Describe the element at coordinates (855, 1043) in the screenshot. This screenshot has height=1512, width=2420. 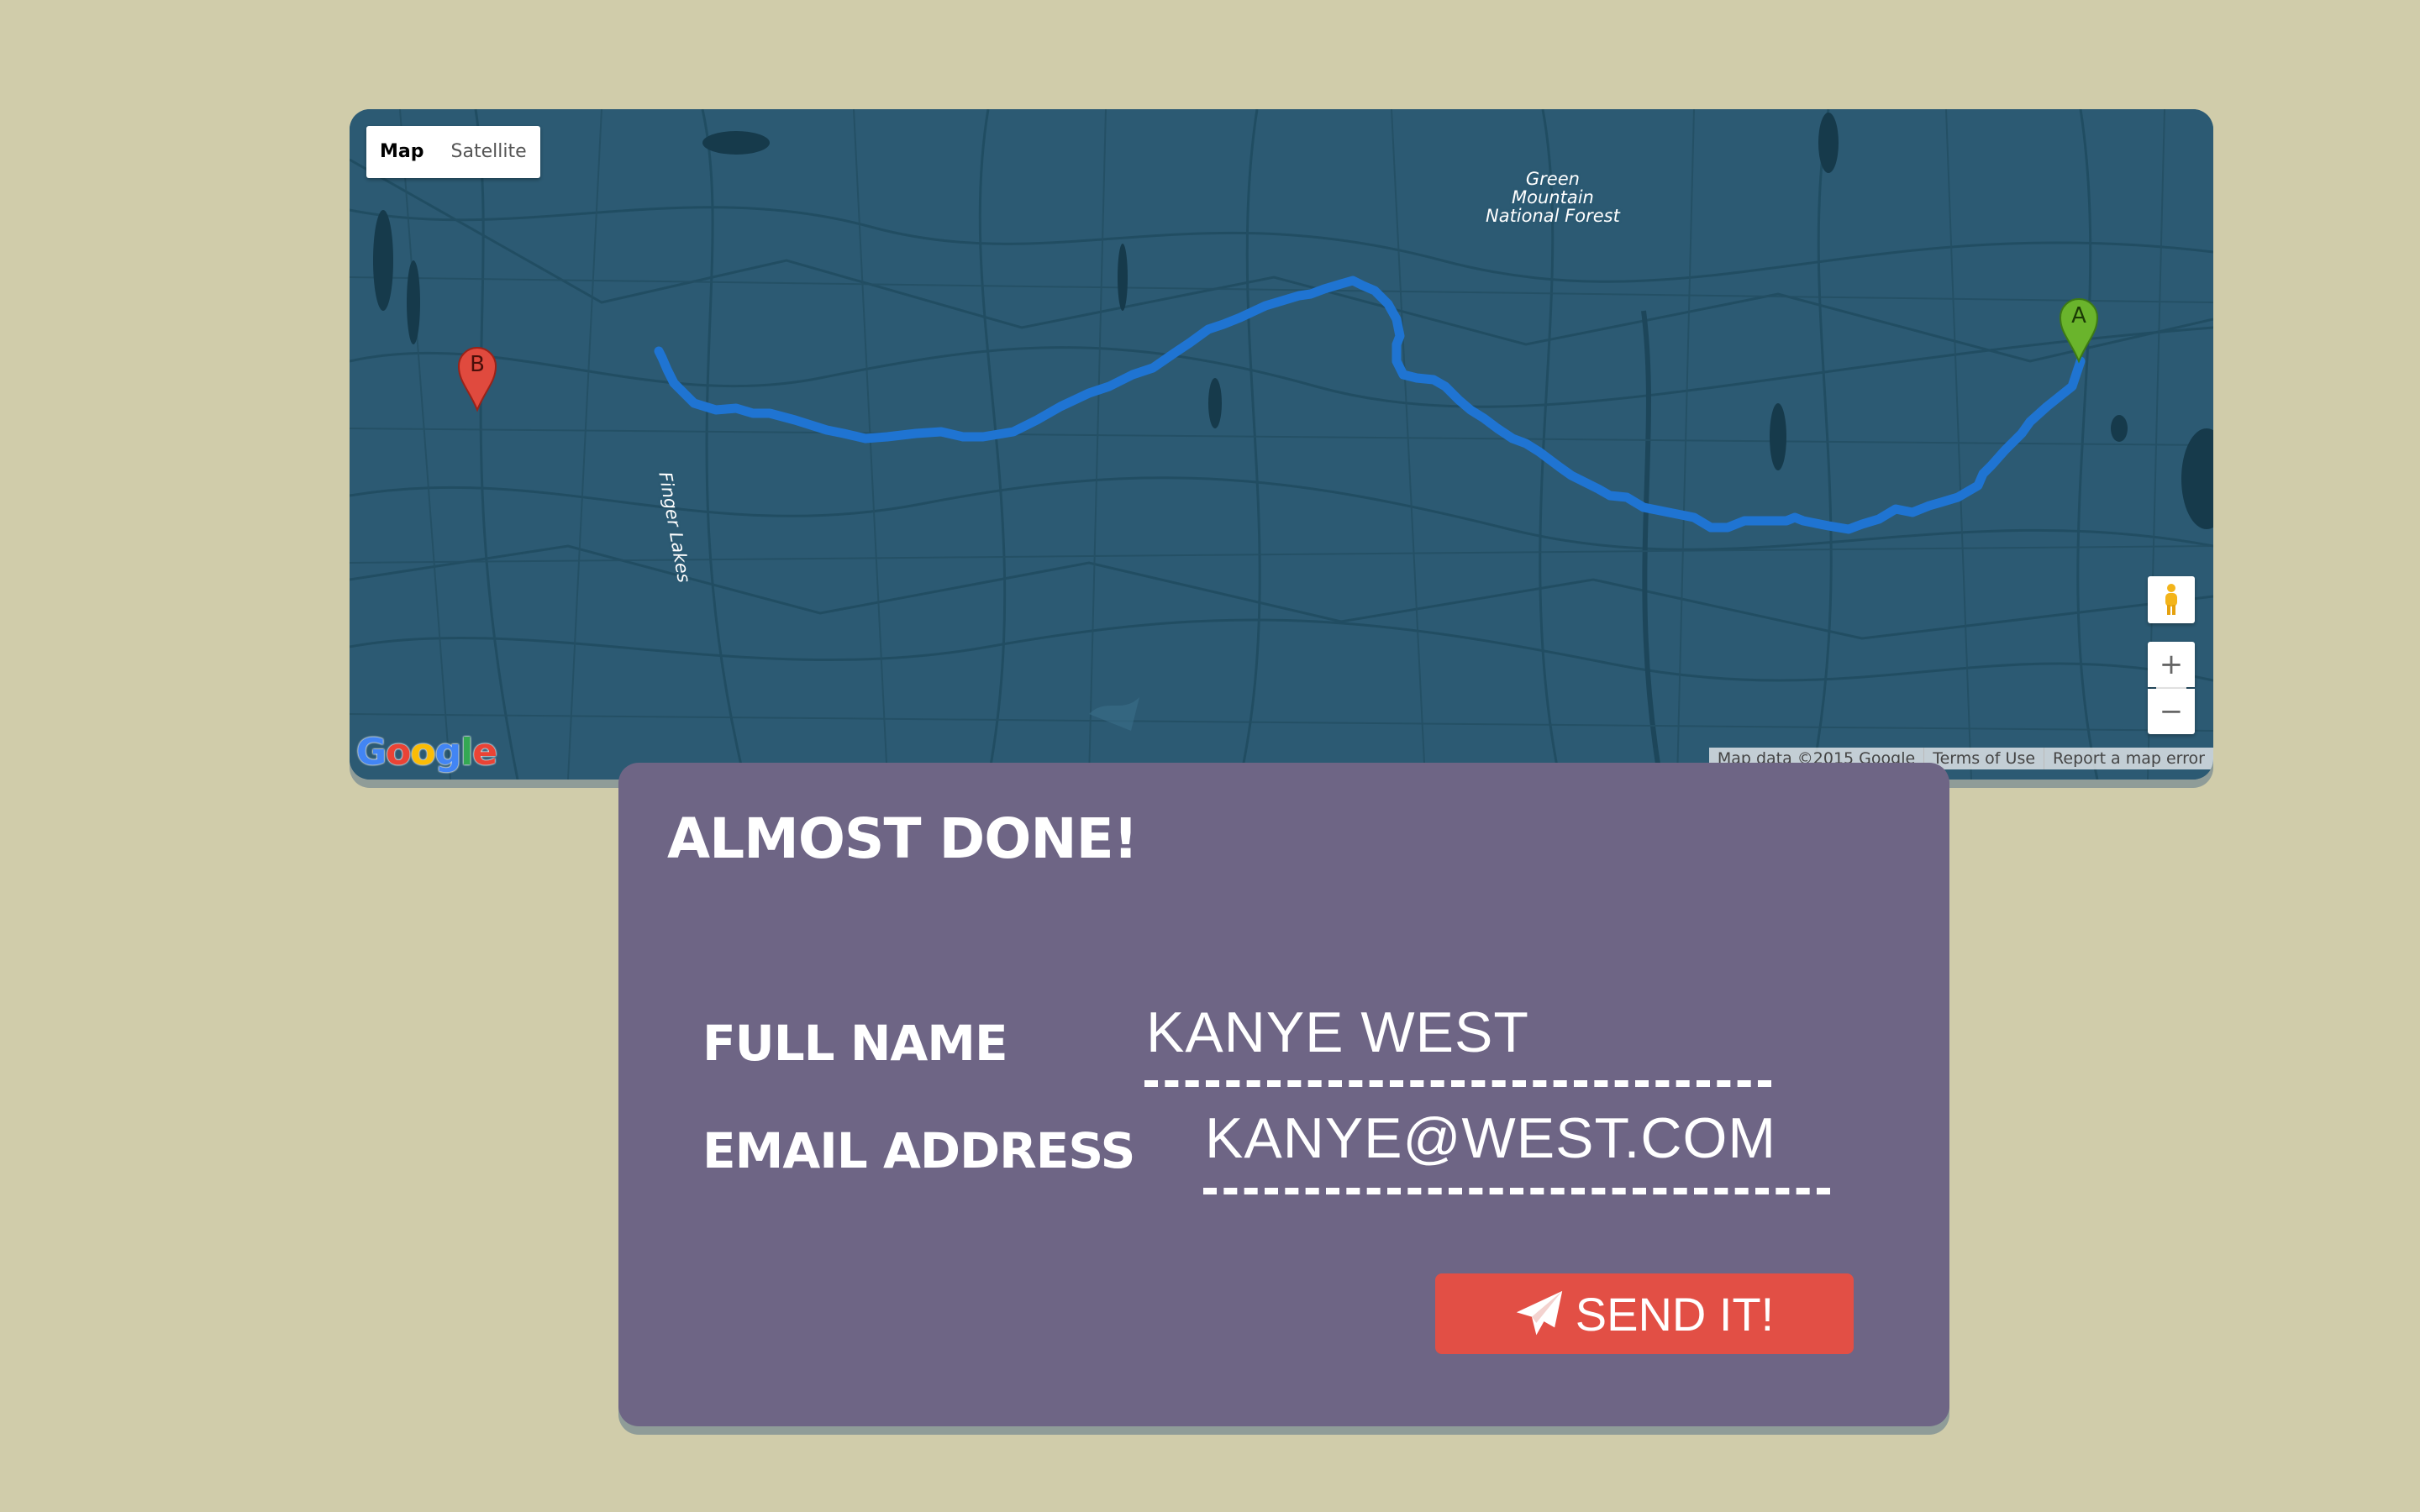
I see `full-name-label: FULL NAME` at that location.